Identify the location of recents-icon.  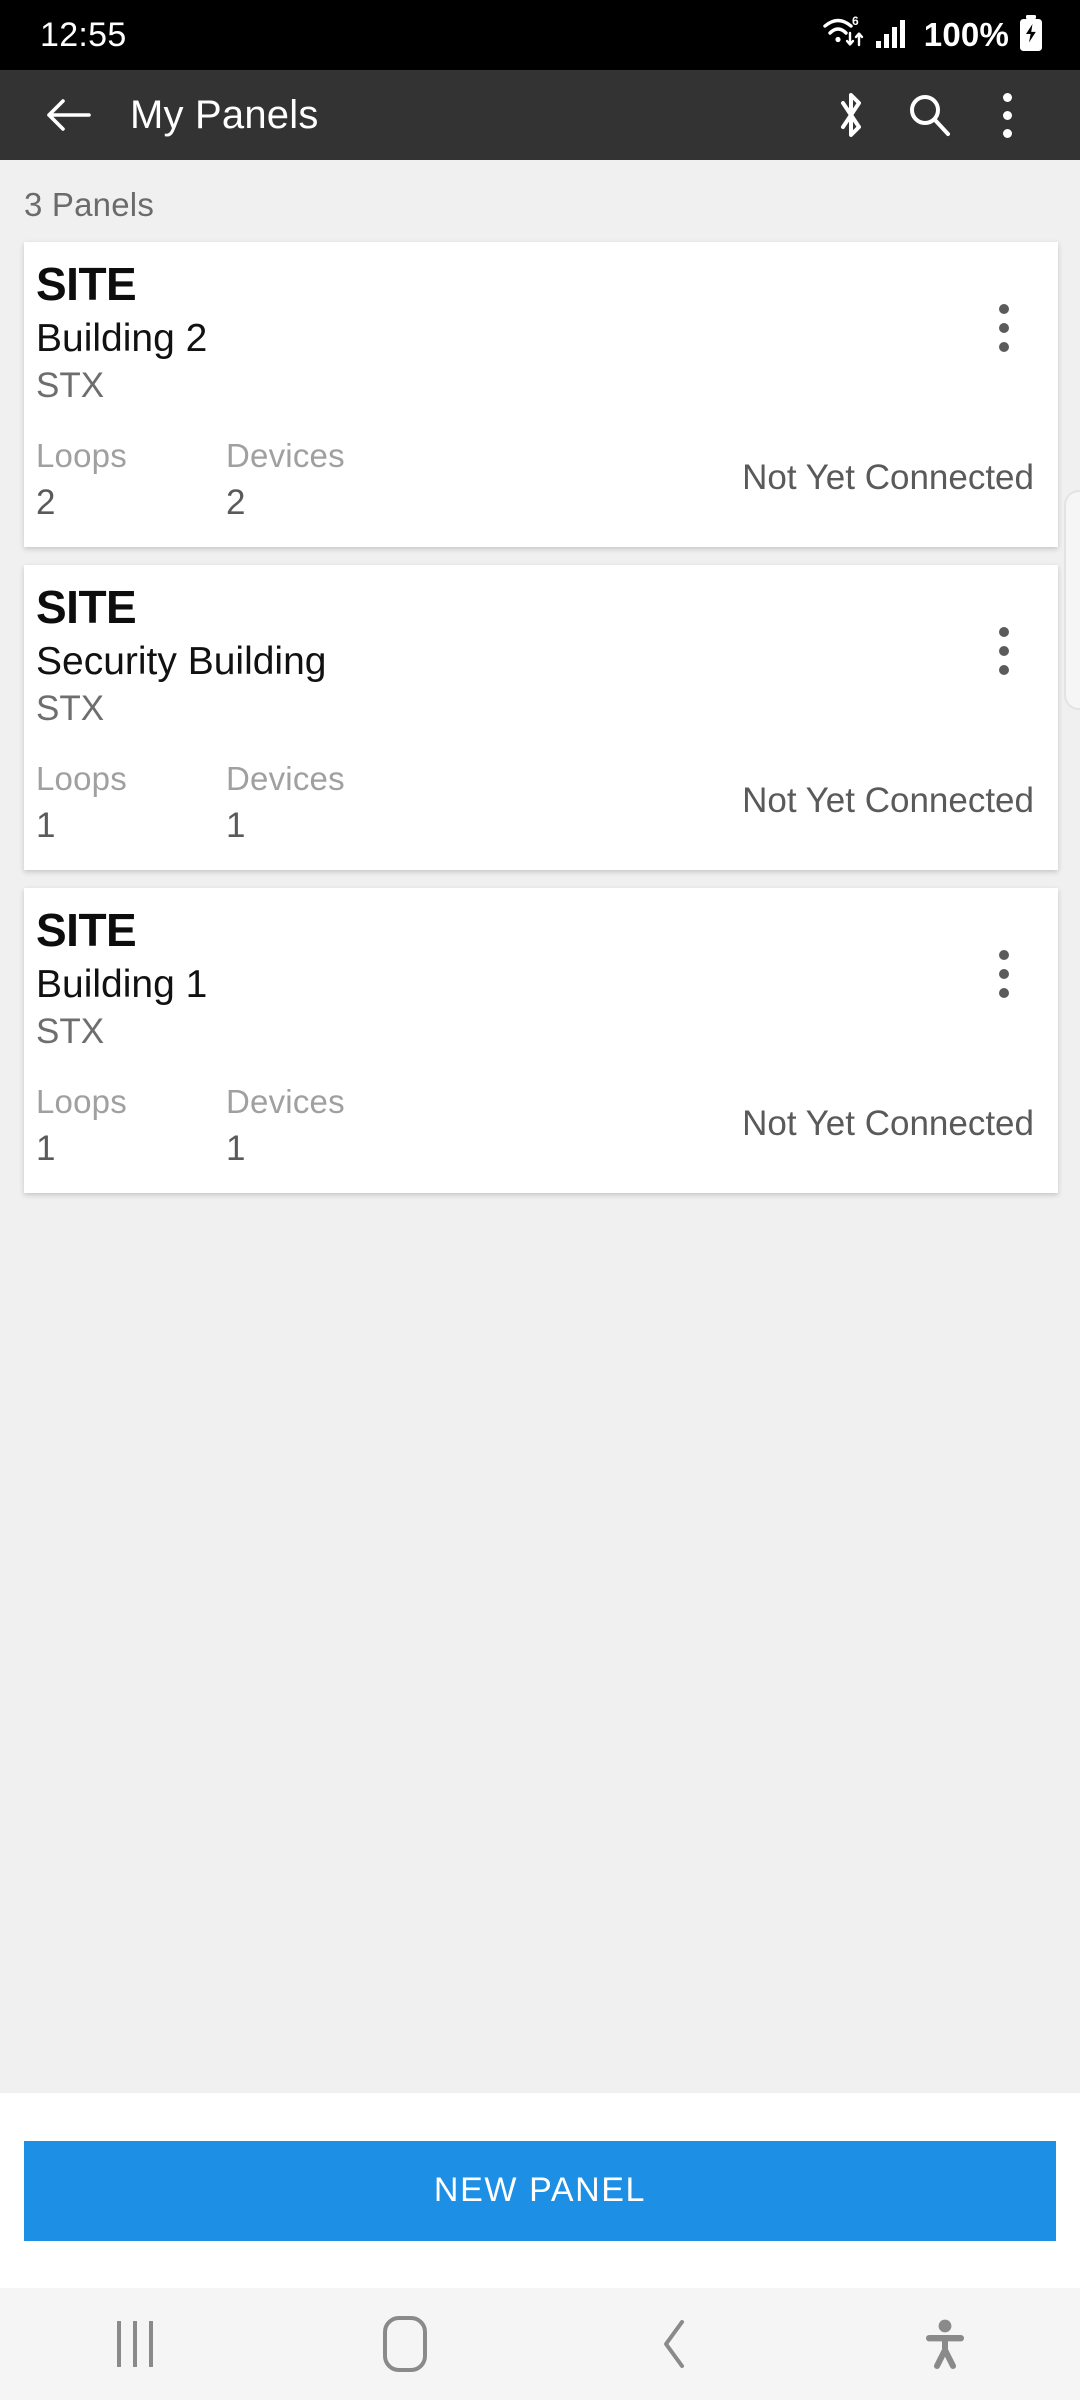
(135, 2344).